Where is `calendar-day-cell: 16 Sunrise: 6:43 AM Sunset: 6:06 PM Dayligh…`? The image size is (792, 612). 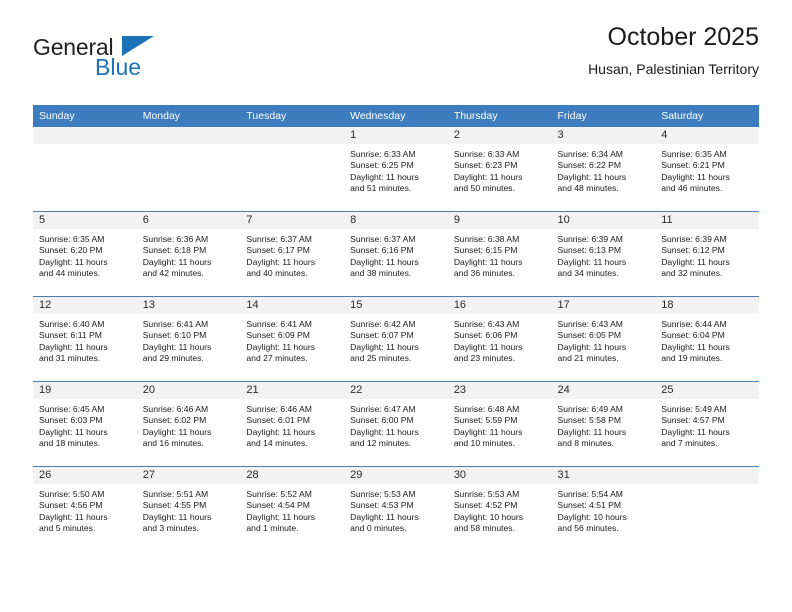 calendar-day-cell: 16 Sunrise: 6:43 AM Sunset: 6:06 PM Dayligh… is located at coordinates (499, 339).